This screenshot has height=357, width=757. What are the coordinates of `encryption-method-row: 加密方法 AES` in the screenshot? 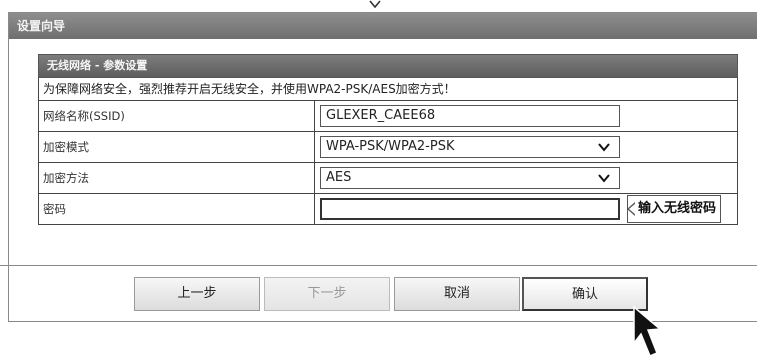 It's located at (388, 178).